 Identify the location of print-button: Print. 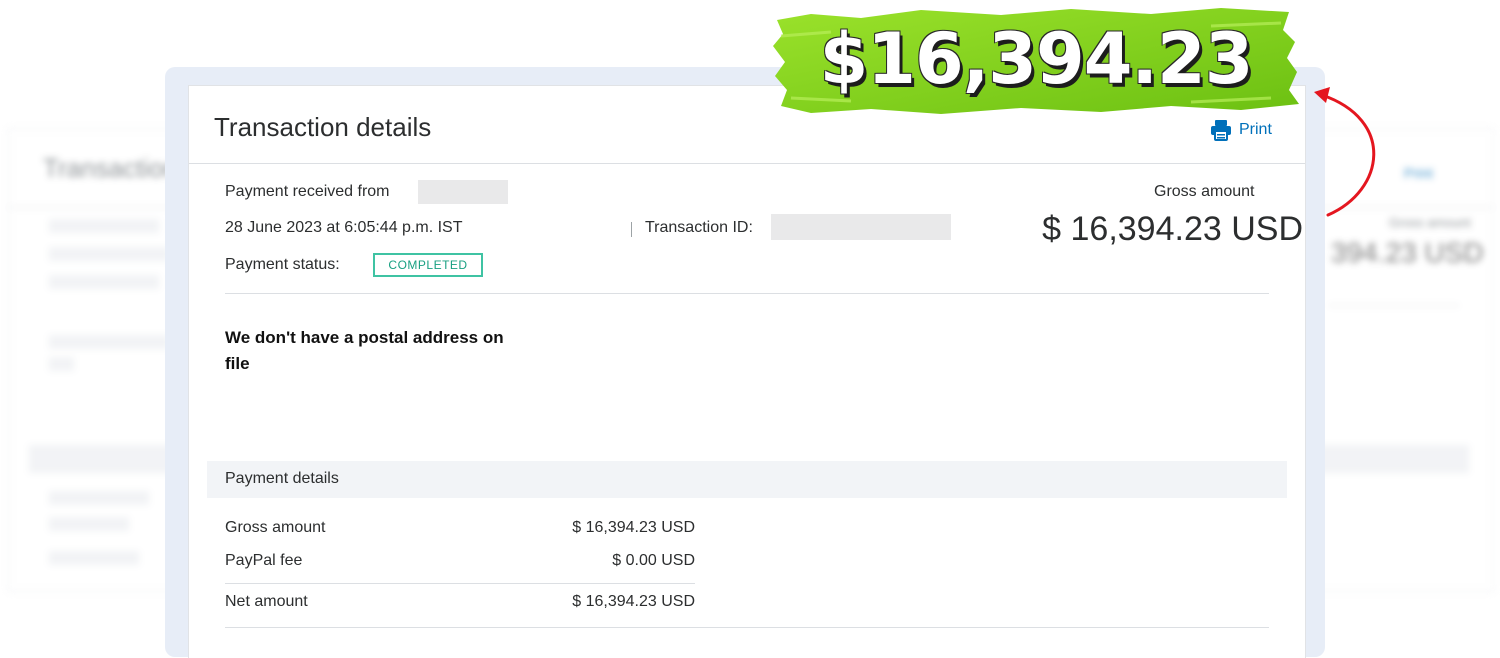
(1241, 130).